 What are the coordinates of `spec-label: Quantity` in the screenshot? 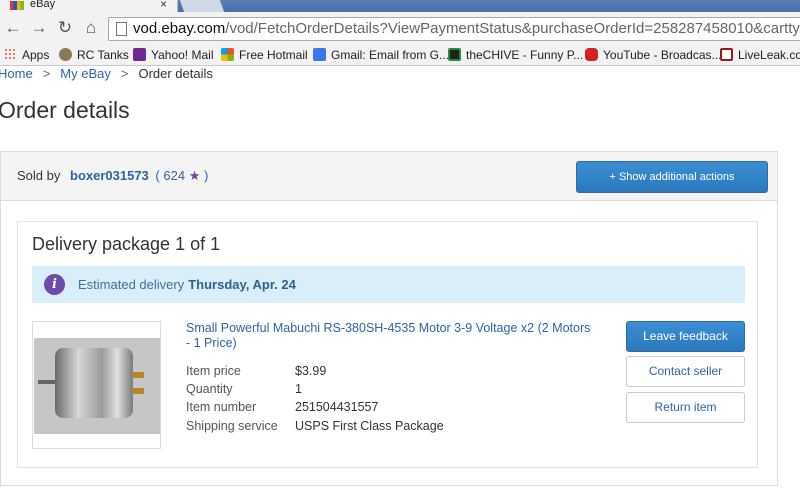 It's located at (209, 389).